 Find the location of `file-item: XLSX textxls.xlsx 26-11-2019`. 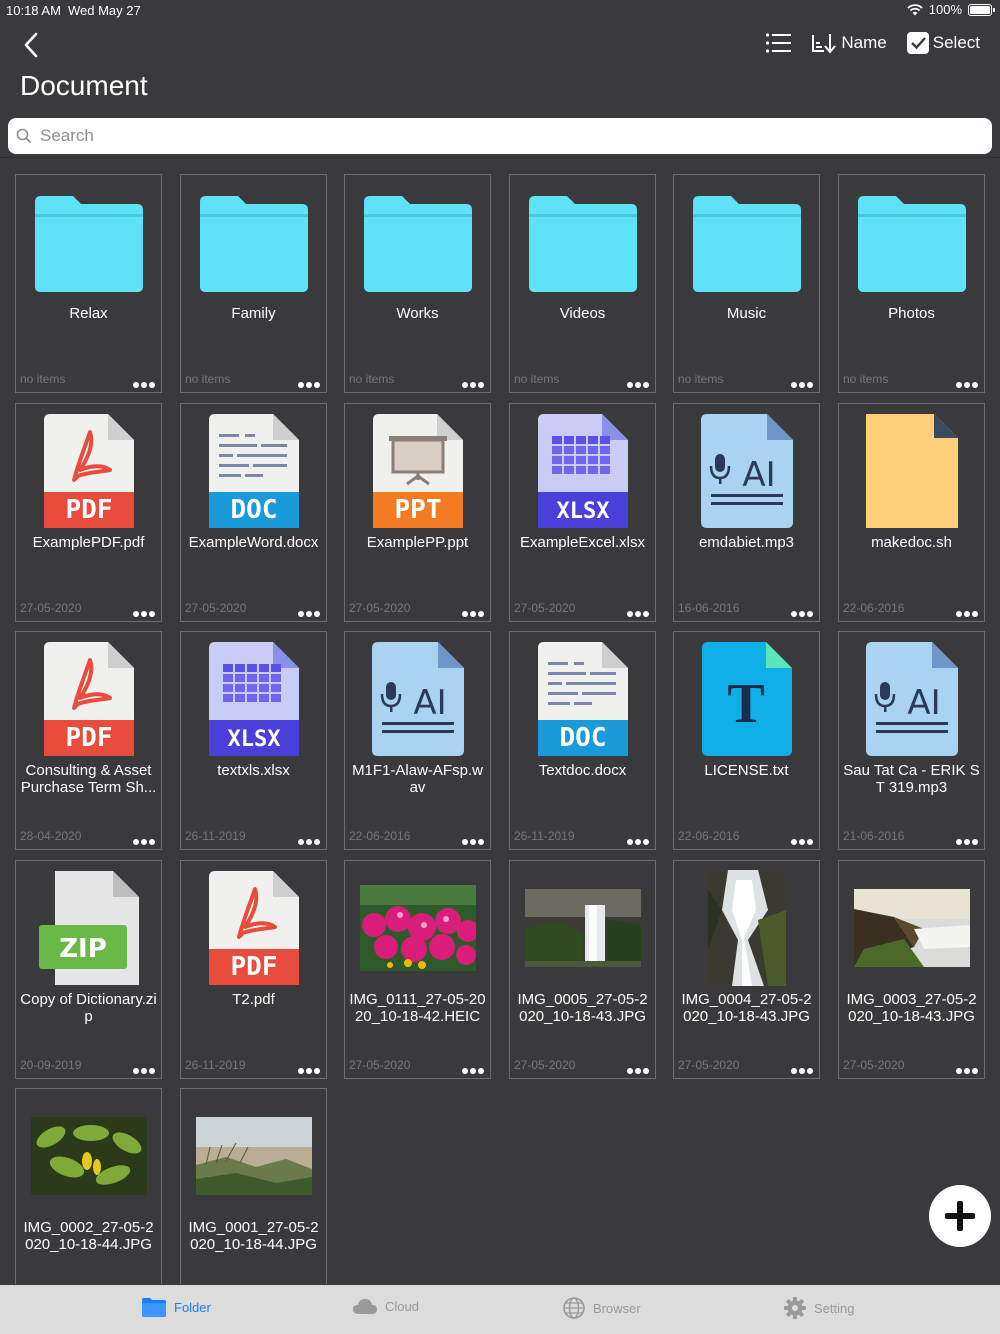

file-item: XLSX textxls.xlsx 26-11-2019 is located at coordinates (253, 740).